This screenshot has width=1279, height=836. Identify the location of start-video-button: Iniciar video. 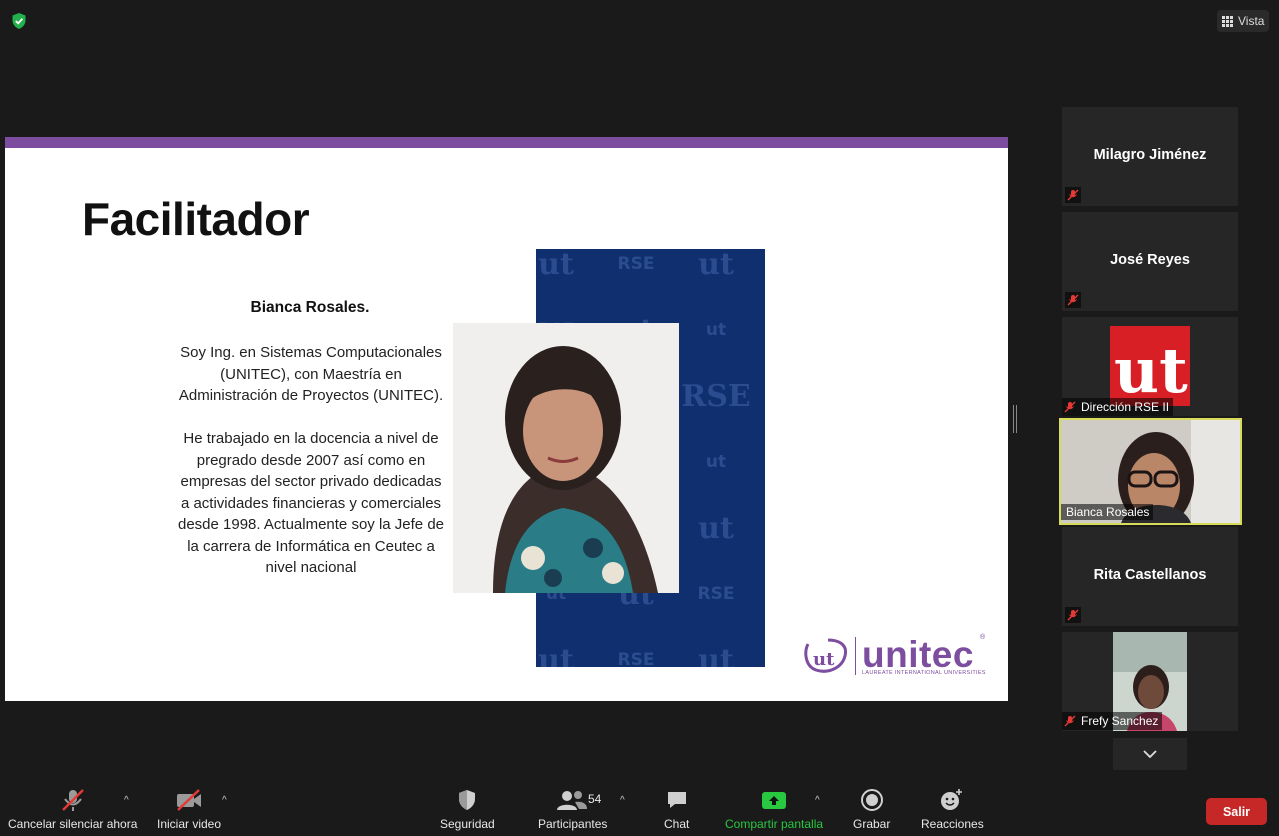
(189, 809).